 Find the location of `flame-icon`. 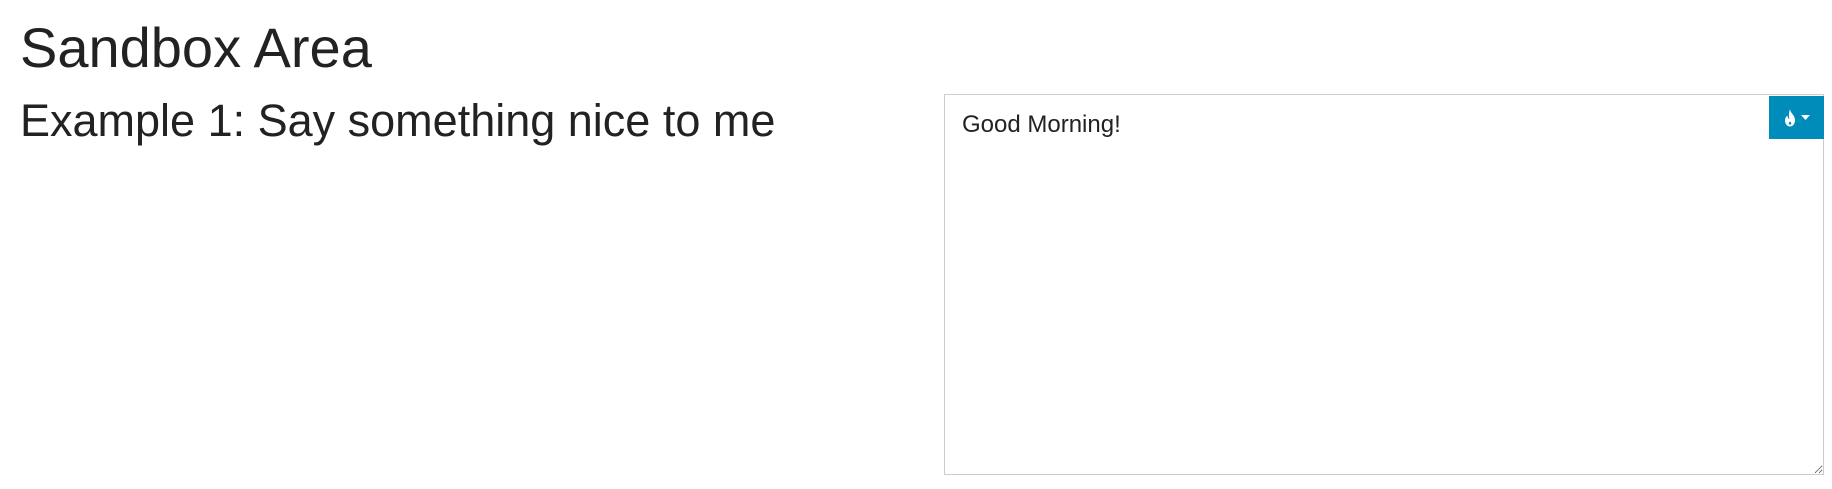

flame-icon is located at coordinates (1790, 117).